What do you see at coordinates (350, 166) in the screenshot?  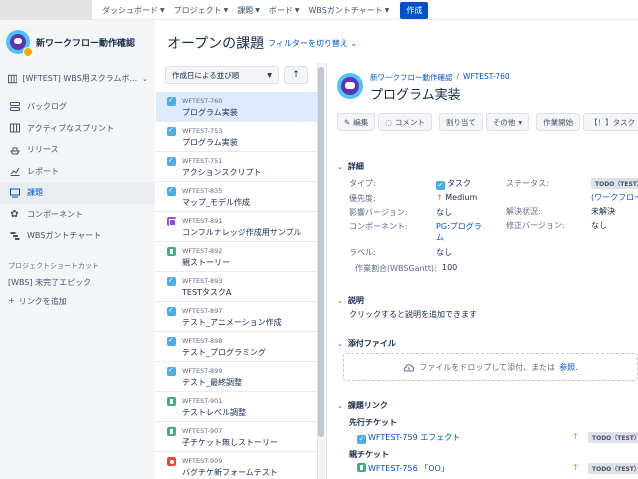 I see `details-section-header: ⌄ 詳細` at bounding box center [350, 166].